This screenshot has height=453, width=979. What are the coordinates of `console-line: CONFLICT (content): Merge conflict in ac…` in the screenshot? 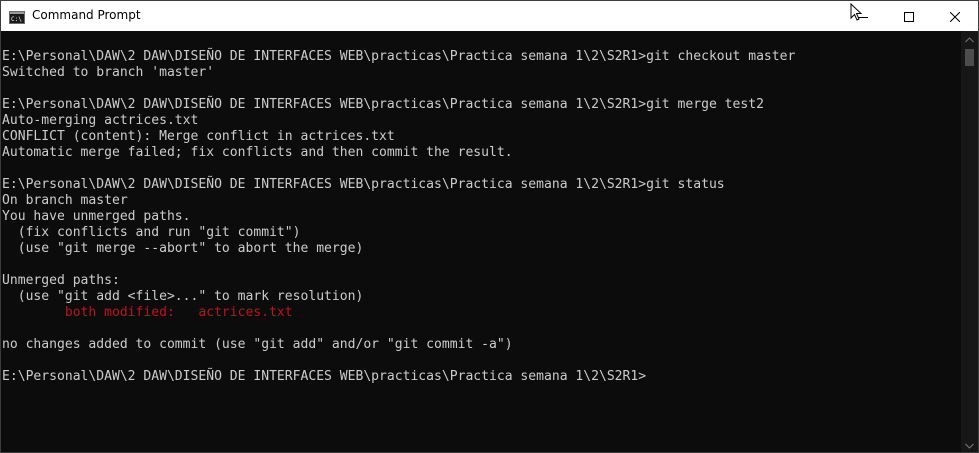 It's located at (198, 136).